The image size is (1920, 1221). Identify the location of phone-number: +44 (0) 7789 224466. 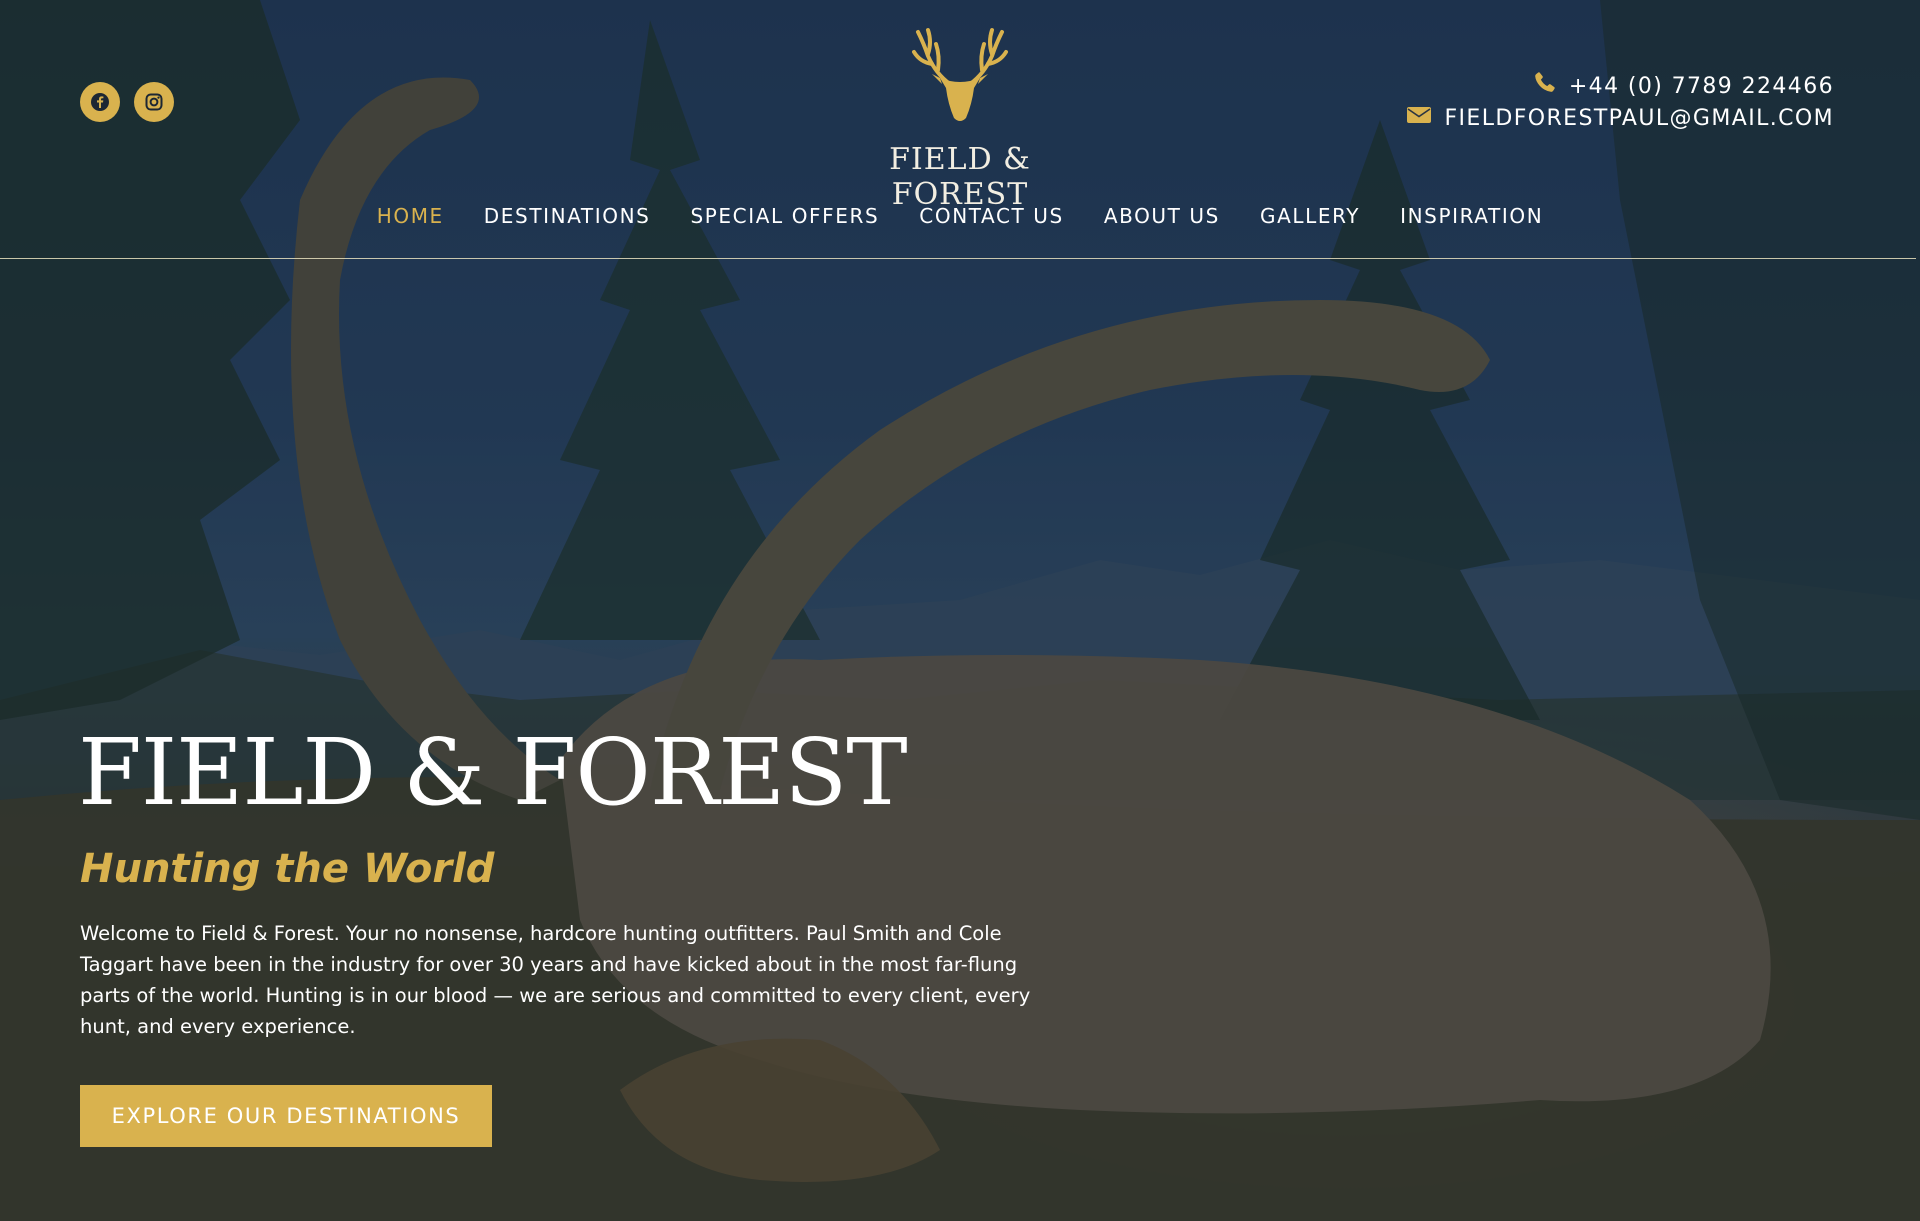
(1701, 86).